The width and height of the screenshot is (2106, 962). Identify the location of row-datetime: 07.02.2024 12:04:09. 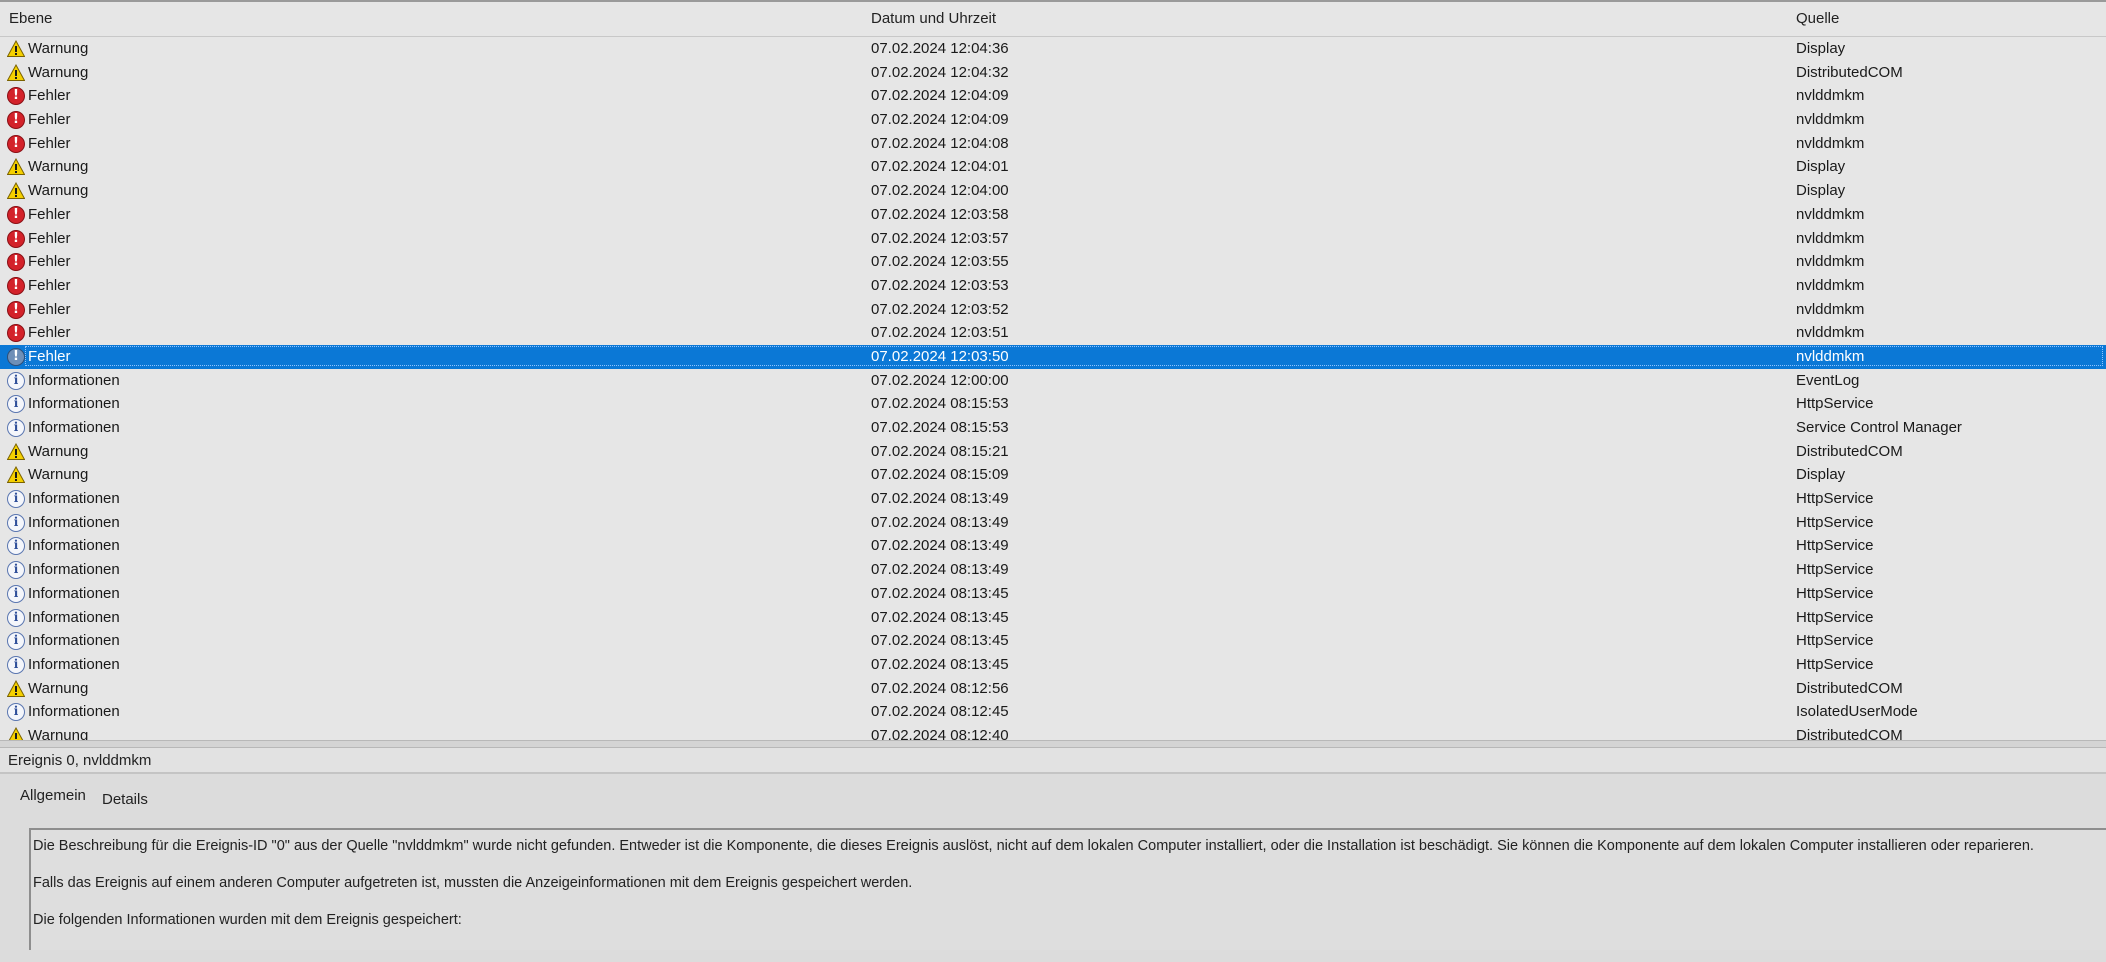
(940, 120).